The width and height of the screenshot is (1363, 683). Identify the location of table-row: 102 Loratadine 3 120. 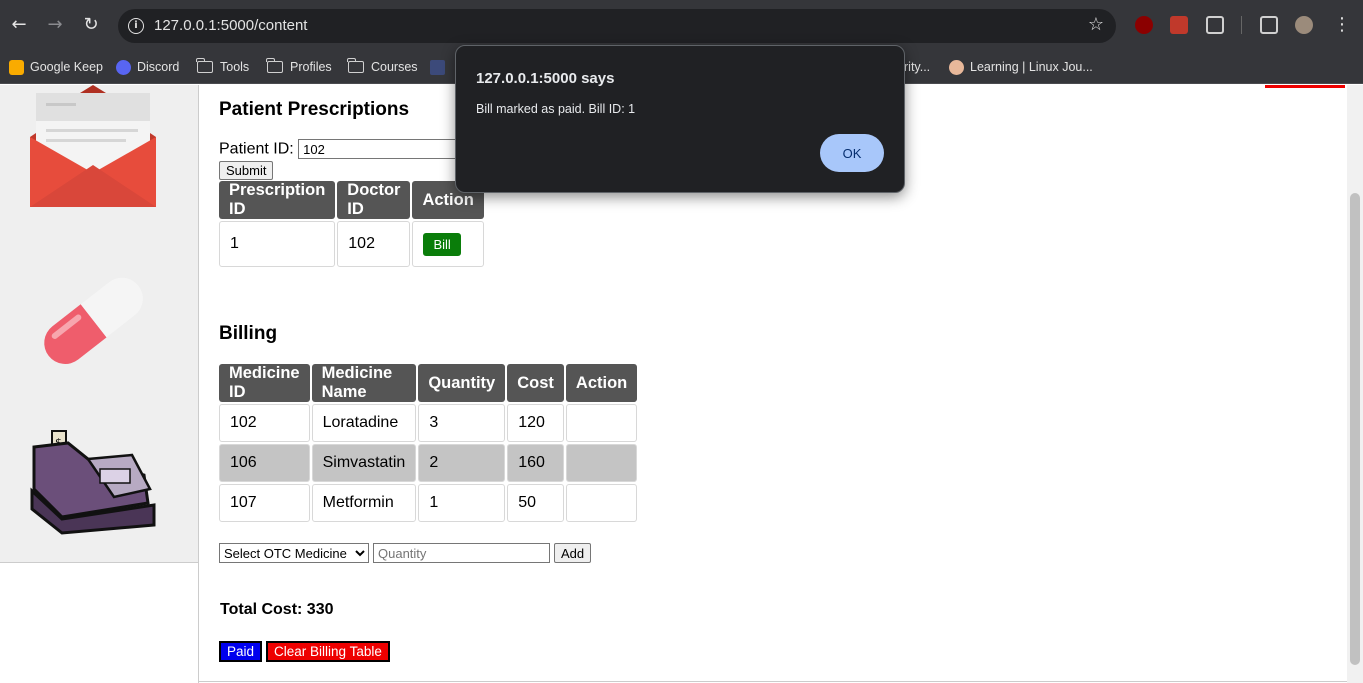
(428, 423).